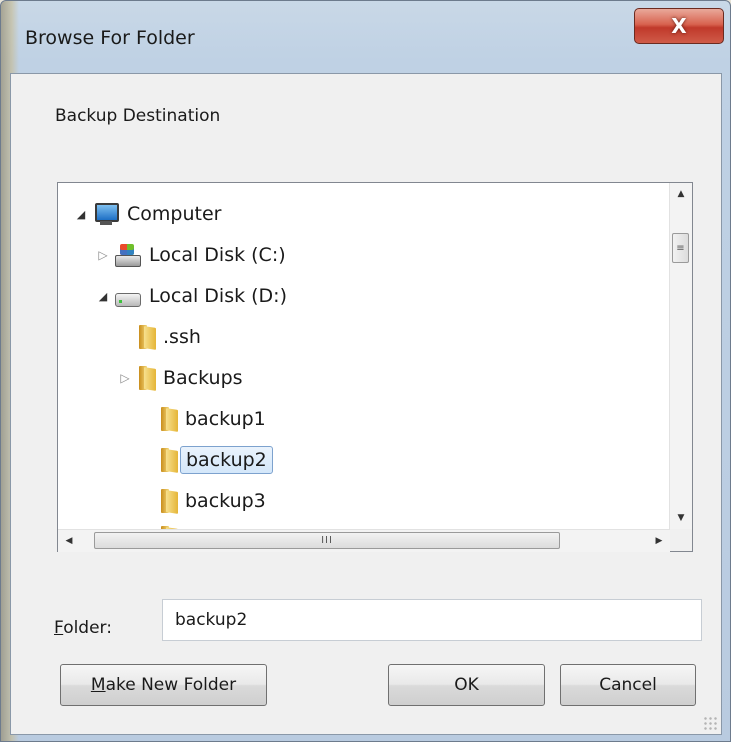 This screenshot has width=731, height=742. Describe the element at coordinates (710, 723) in the screenshot. I see `resize-grip-icon` at that location.